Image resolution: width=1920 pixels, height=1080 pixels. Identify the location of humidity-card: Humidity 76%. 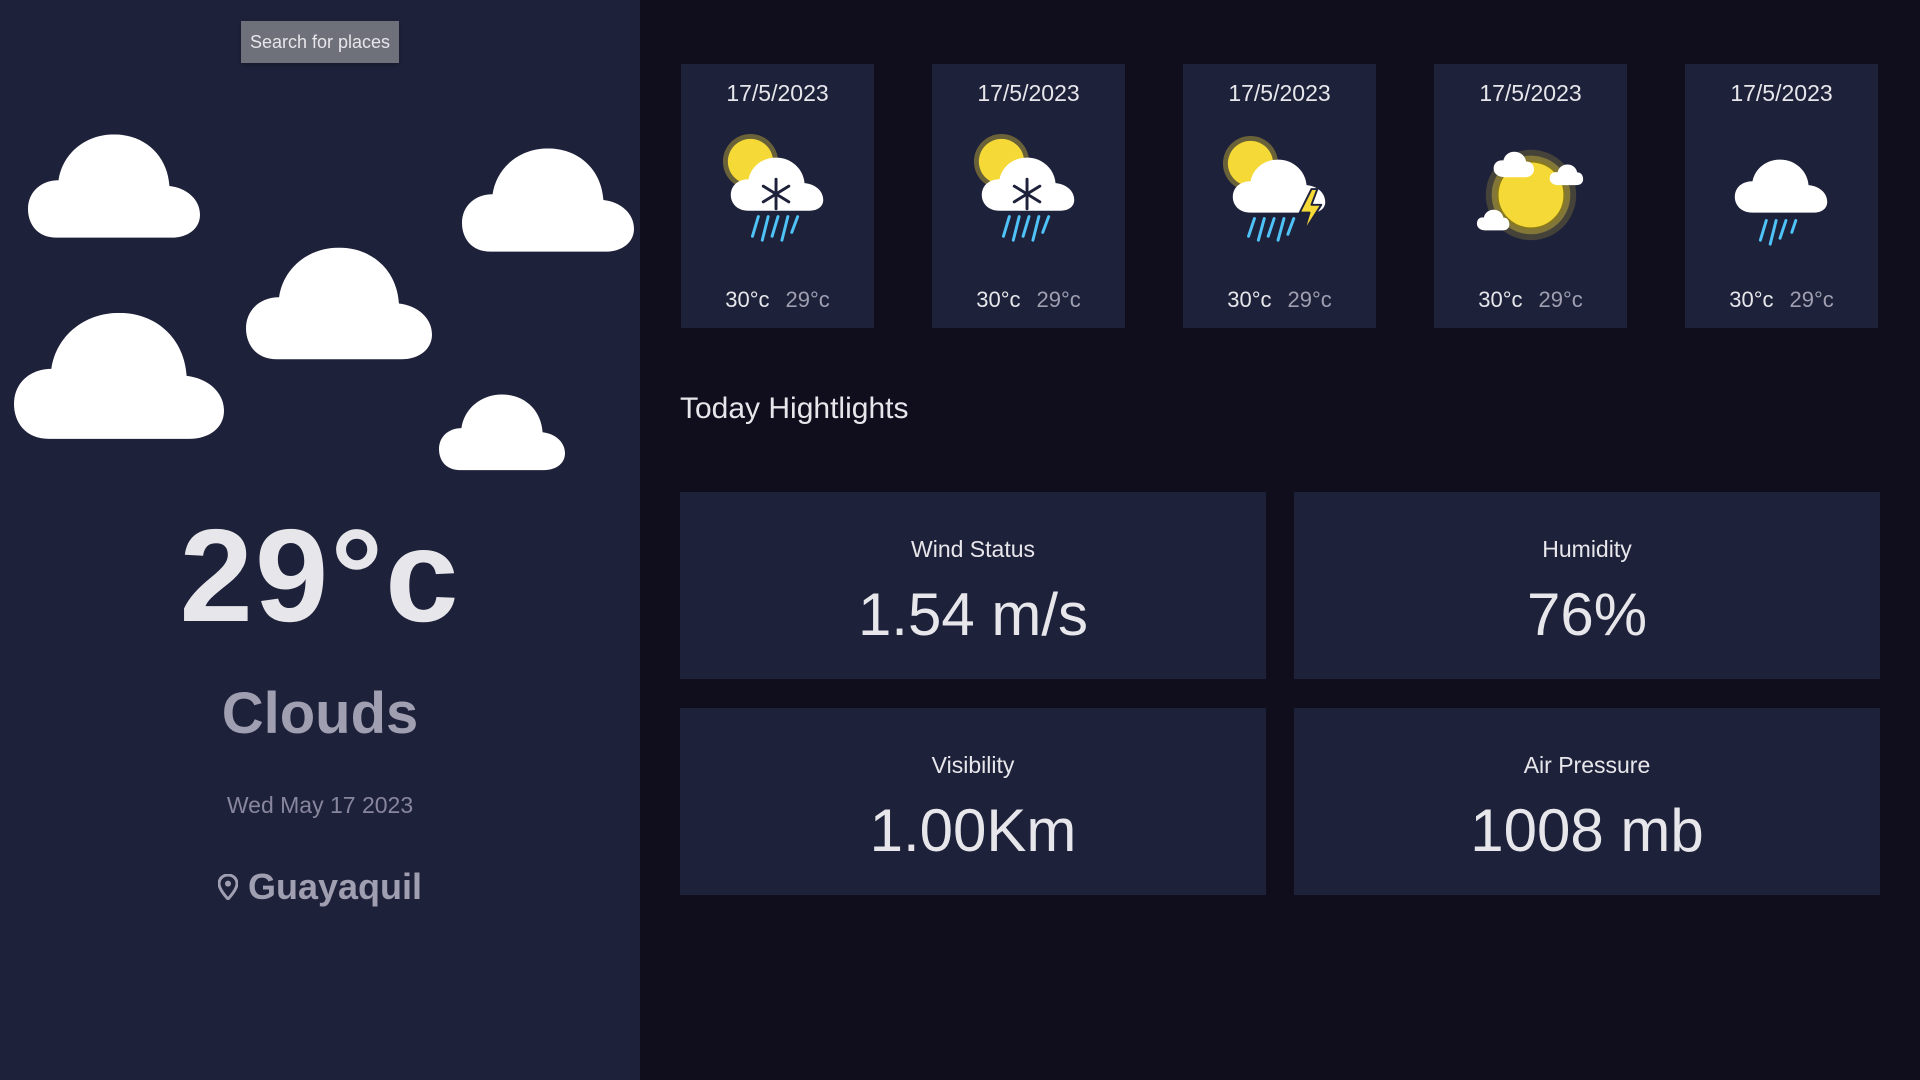
(1587, 585).